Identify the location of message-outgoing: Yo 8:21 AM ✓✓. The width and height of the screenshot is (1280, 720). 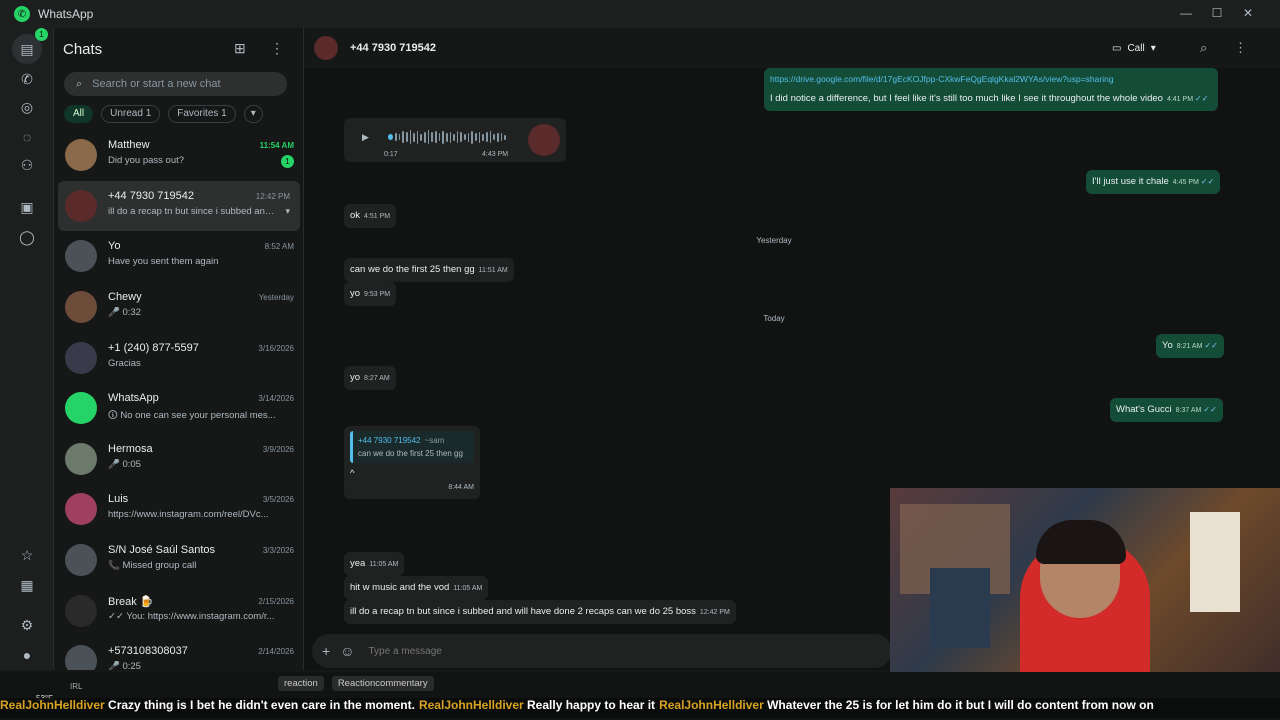
(1190, 346).